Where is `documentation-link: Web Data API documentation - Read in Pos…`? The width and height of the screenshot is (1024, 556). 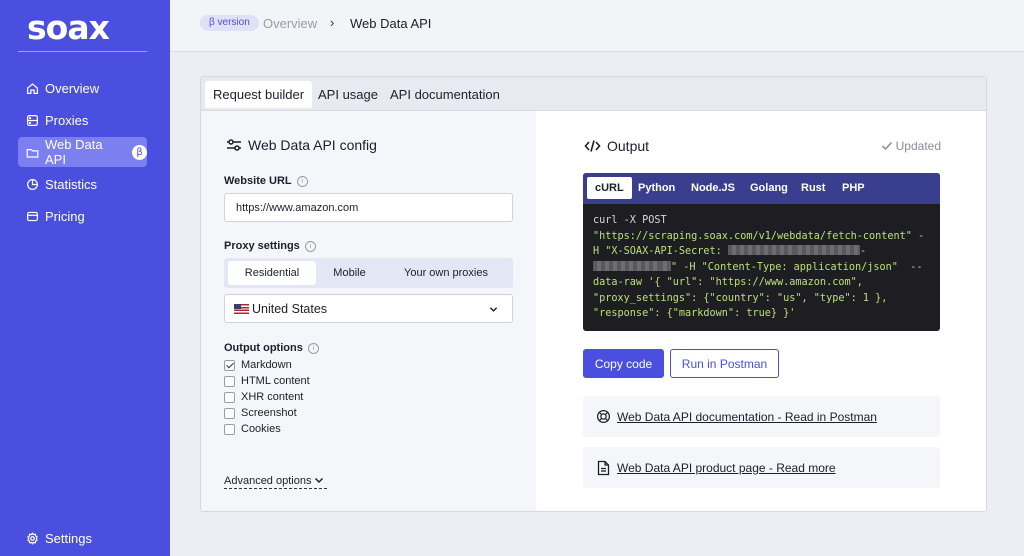 documentation-link: Web Data API documentation - Read in Pos… is located at coordinates (747, 417).